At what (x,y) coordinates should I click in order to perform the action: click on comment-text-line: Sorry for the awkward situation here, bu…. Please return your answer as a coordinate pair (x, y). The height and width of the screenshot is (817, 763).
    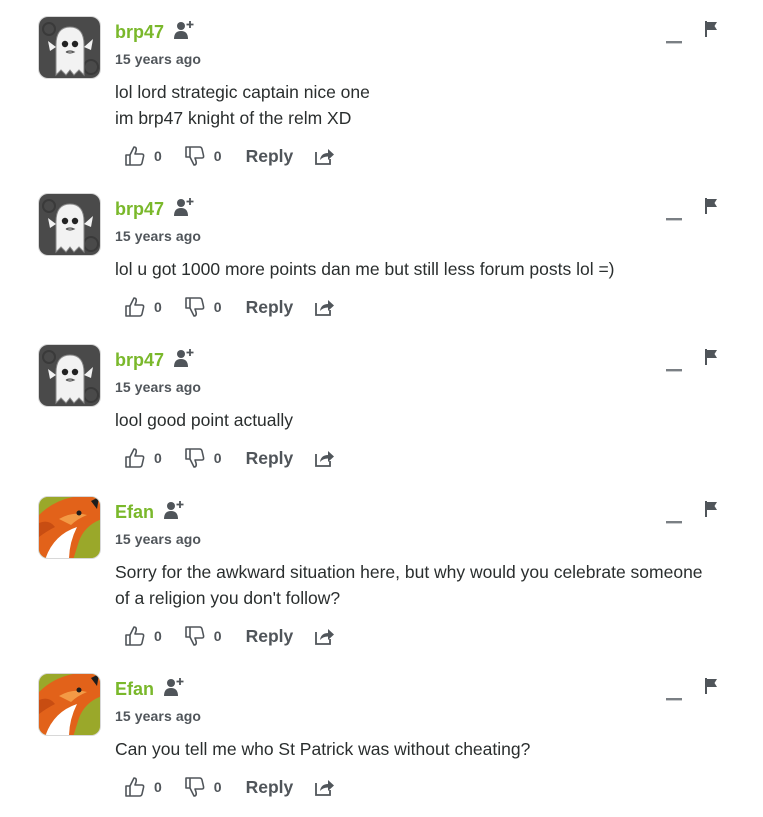
    Looking at the image, I should click on (409, 572).